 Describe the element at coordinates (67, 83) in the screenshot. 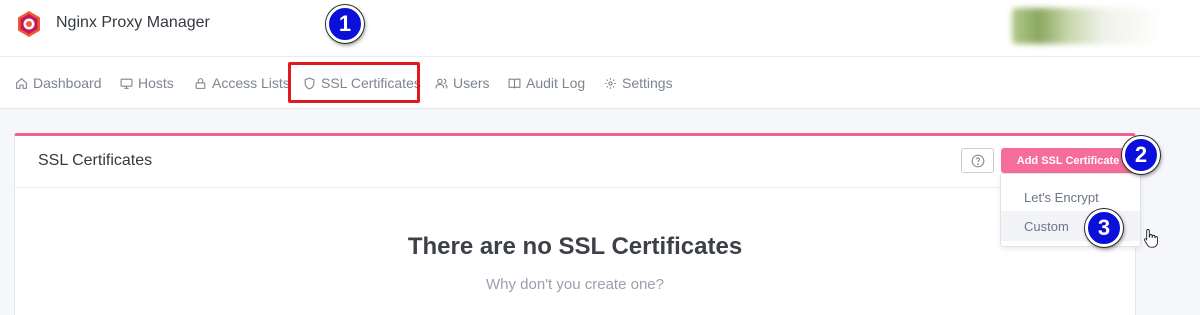

I see `nav-label: Dashboard` at that location.